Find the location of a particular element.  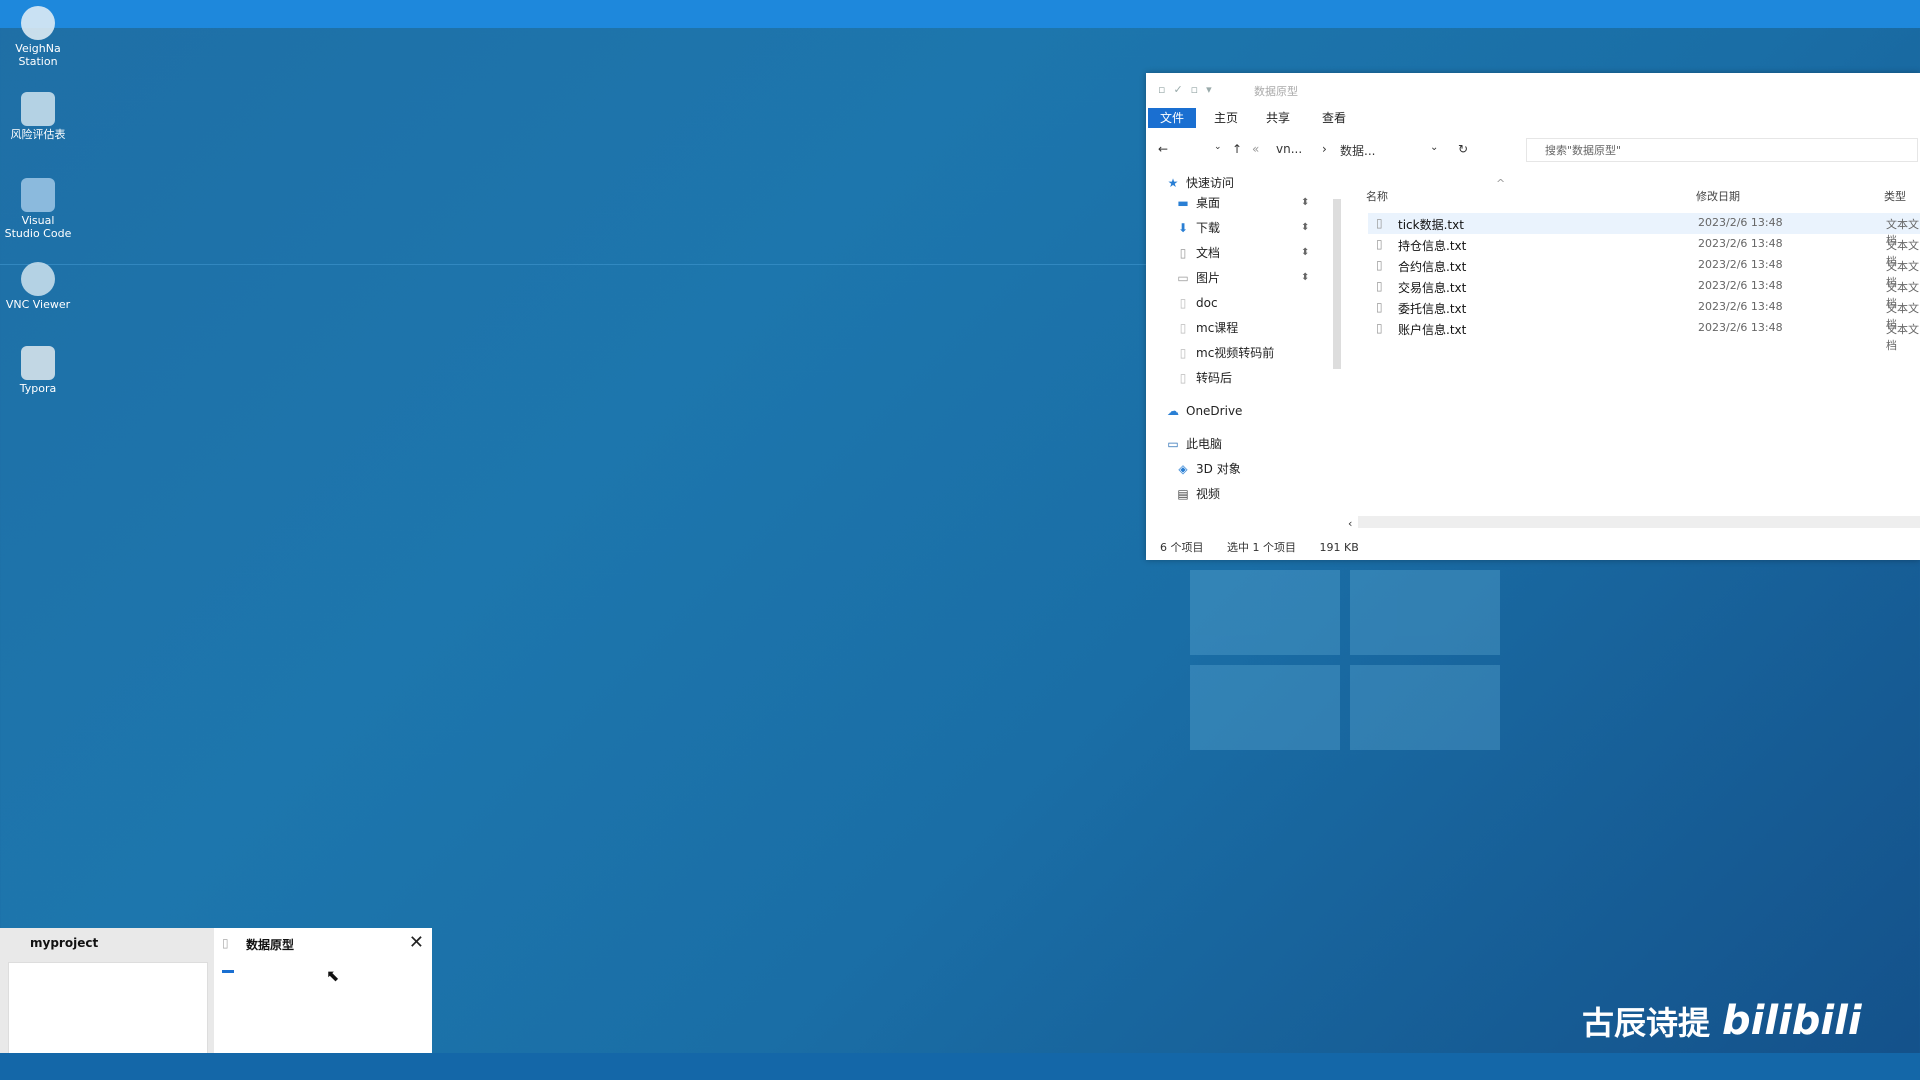

computer-icon: ▭ is located at coordinates (1173, 444).